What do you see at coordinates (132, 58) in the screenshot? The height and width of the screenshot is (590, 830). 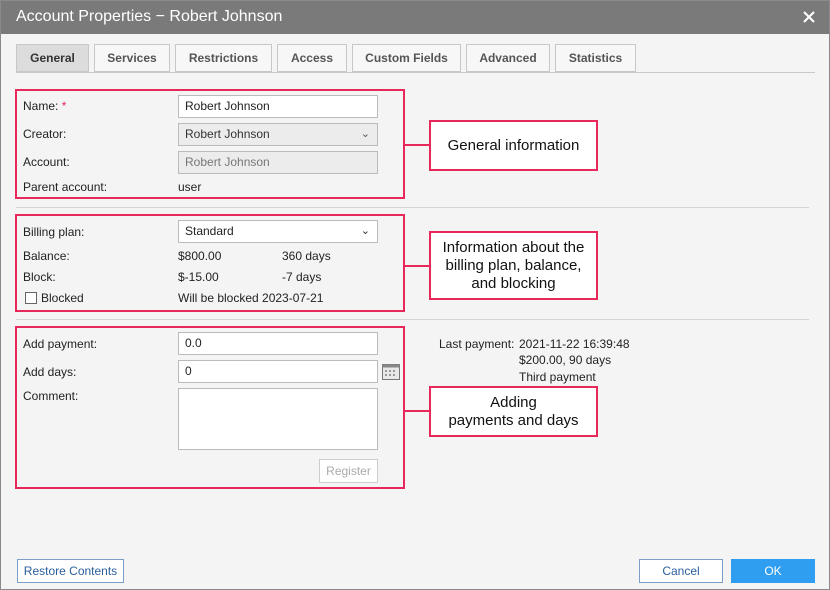 I see `tab-services: Services` at bounding box center [132, 58].